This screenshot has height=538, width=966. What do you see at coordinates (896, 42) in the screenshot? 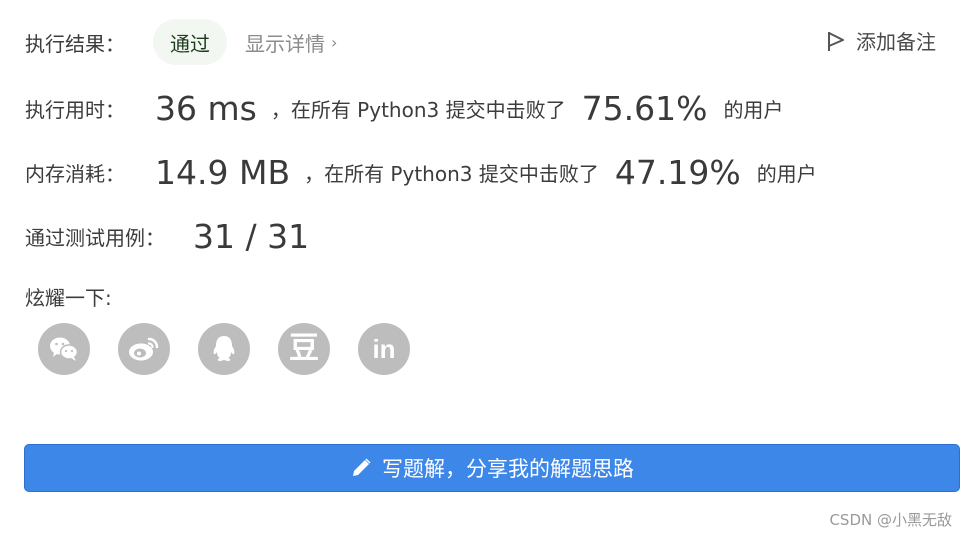
I see `add-note-label: 添加备注` at bounding box center [896, 42].